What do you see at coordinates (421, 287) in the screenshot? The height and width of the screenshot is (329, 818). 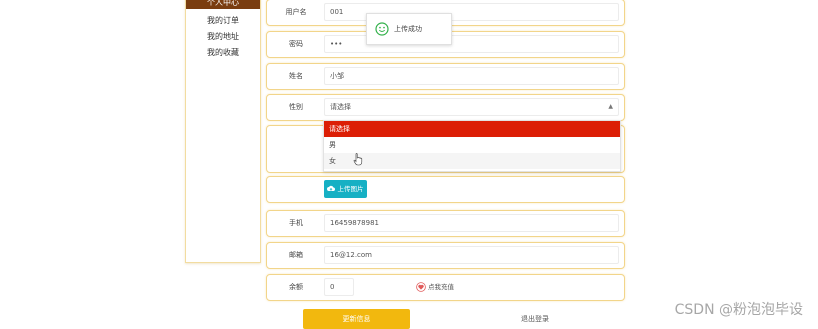 I see `recharge-icon` at bounding box center [421, 287].